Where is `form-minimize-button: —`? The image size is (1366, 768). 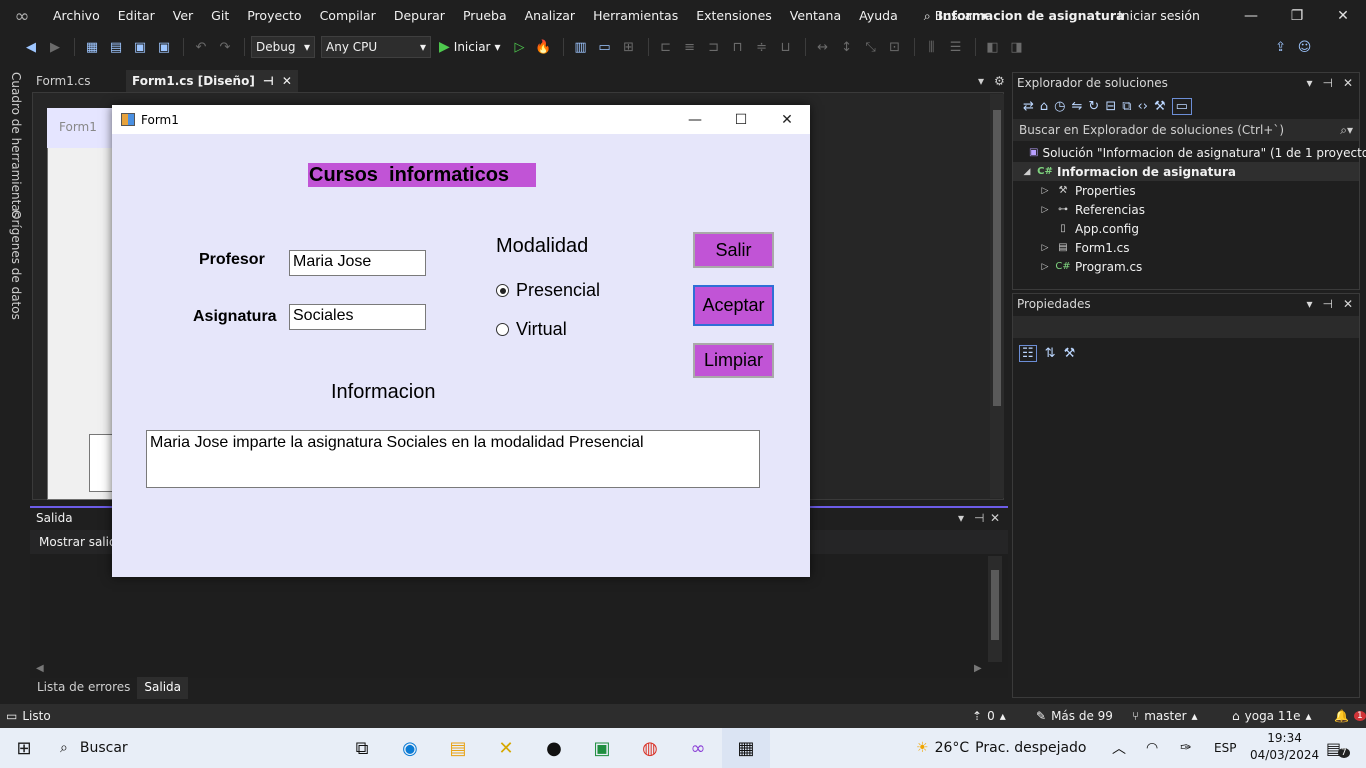 form-minimize-button: — is located at coordinates (695, 119).